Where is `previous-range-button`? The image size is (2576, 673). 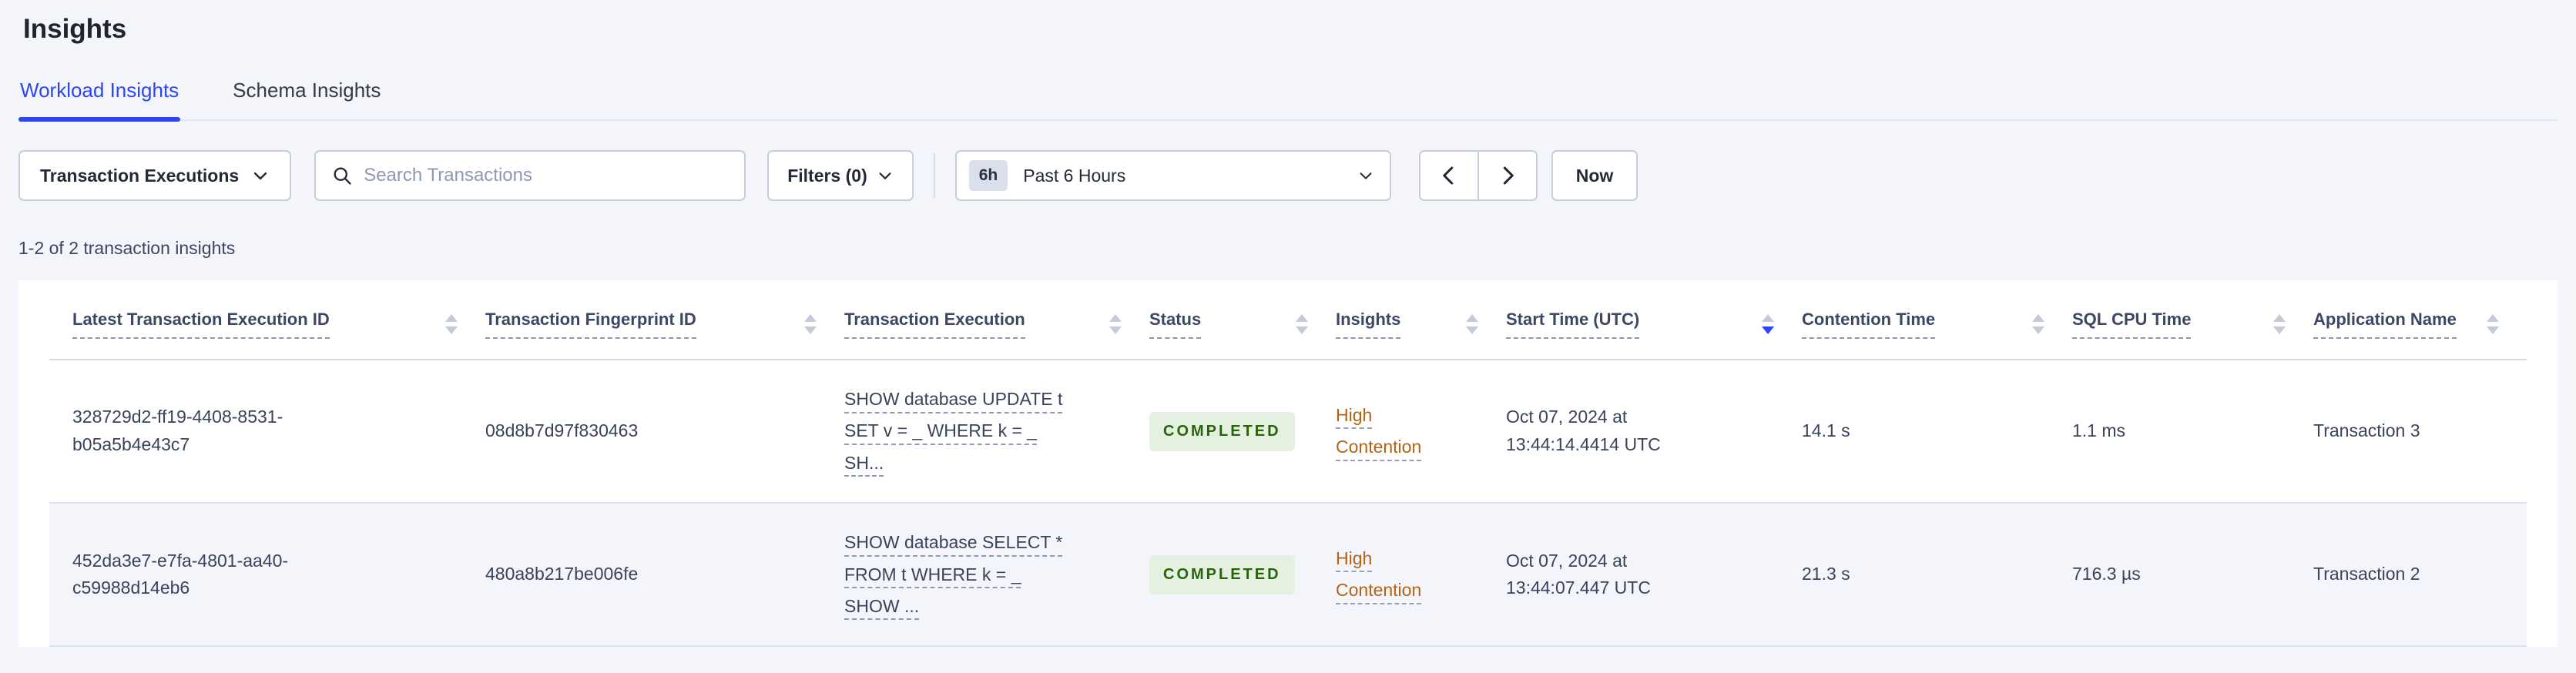
previous-range-button is located at coordinates (1448, 175).